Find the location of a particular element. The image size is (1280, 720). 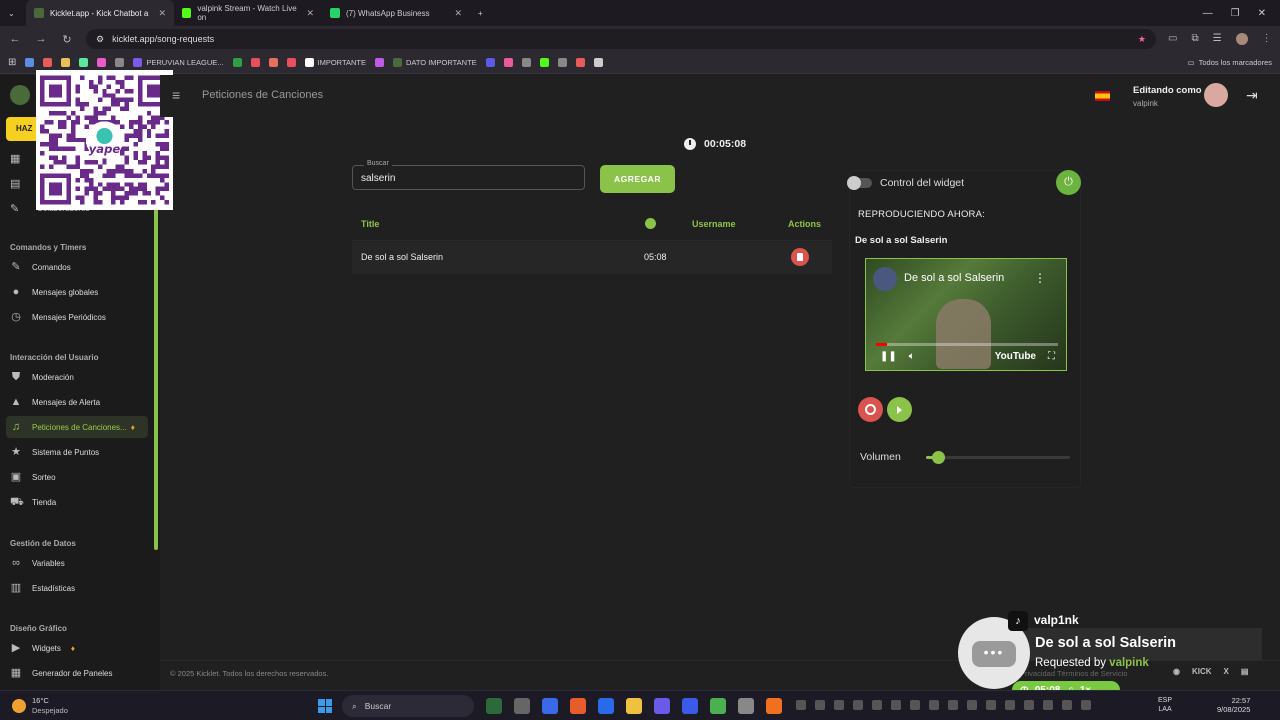

weather-moon-icon is located at coordinates (19, 706).